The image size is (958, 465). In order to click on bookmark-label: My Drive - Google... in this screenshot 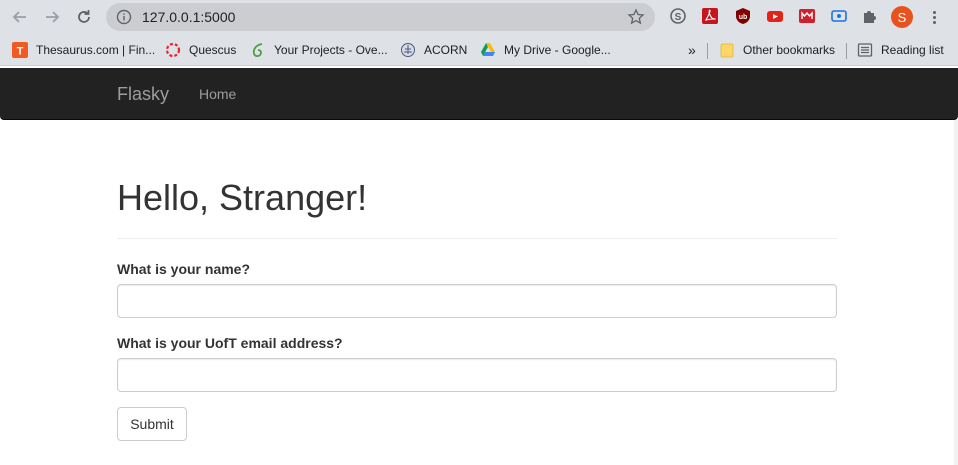, I will do `click(557, 50)`.